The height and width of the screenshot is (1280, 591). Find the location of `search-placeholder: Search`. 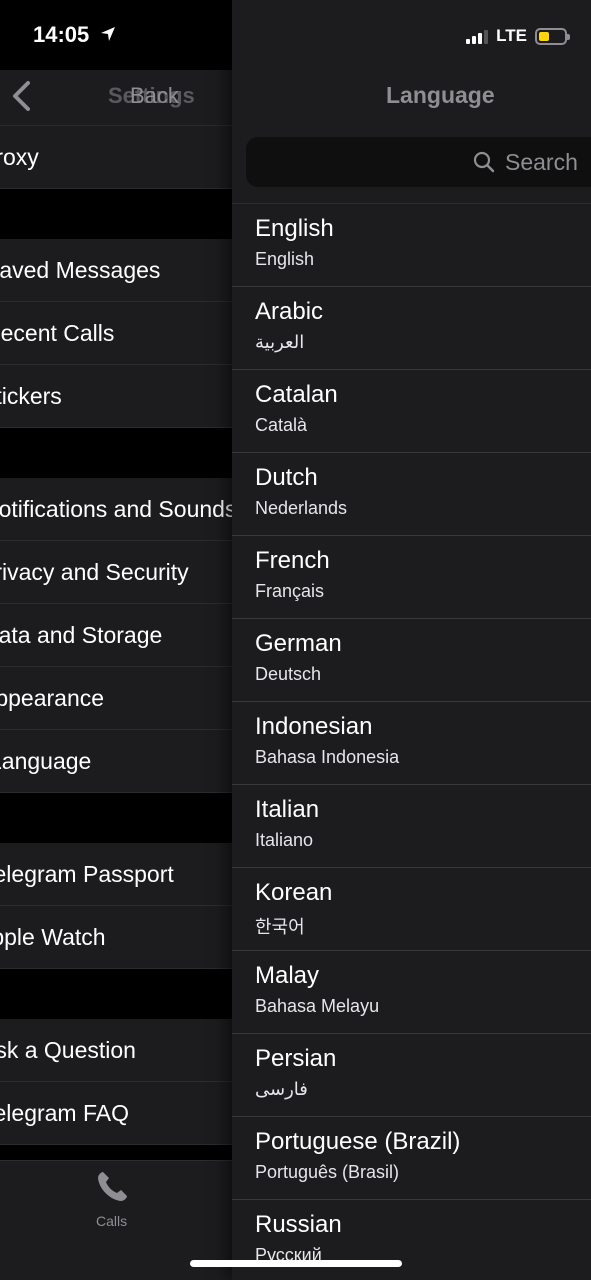

search-placeholder: Search is located at coordinates (541, 162).